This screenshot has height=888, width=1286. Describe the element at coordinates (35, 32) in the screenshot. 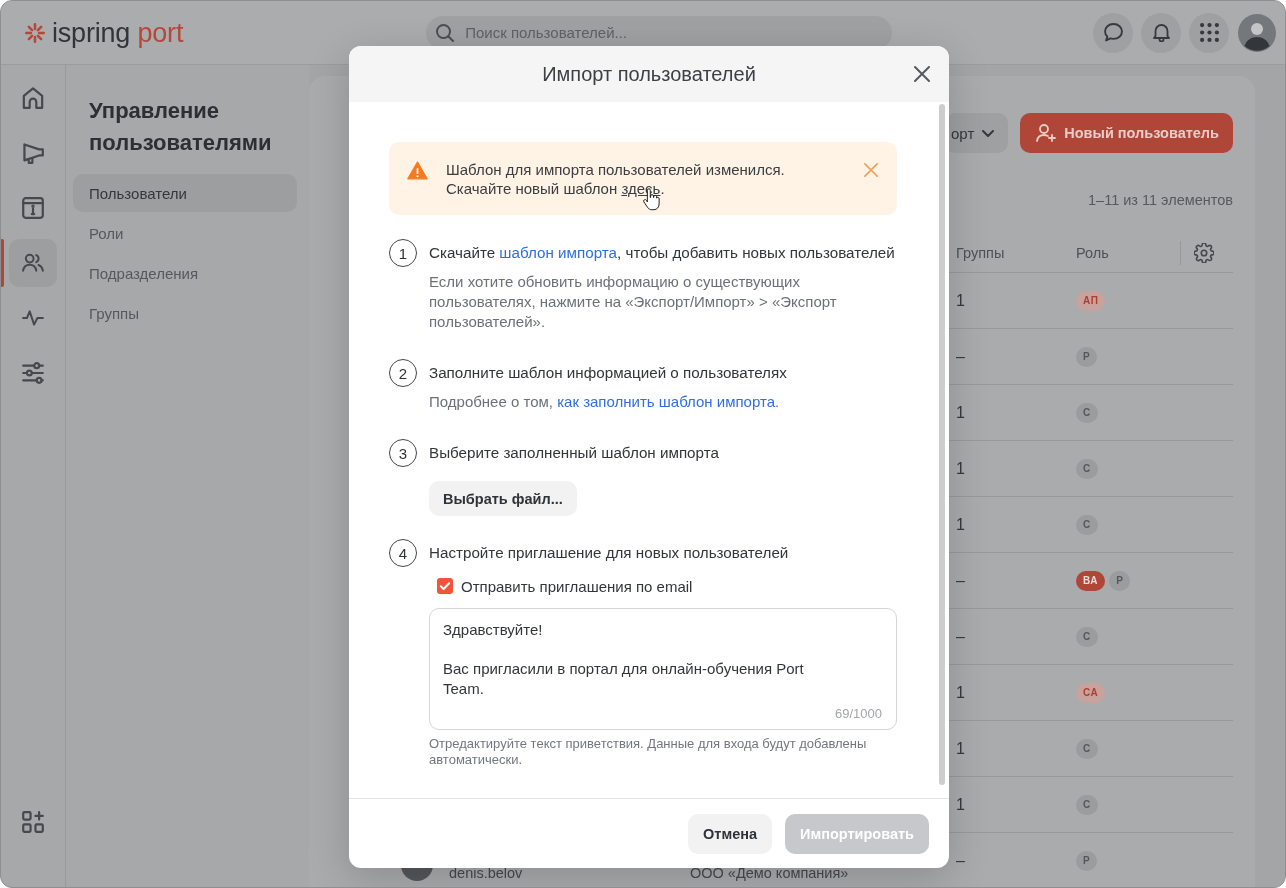

I see `logo-icon` at that location.